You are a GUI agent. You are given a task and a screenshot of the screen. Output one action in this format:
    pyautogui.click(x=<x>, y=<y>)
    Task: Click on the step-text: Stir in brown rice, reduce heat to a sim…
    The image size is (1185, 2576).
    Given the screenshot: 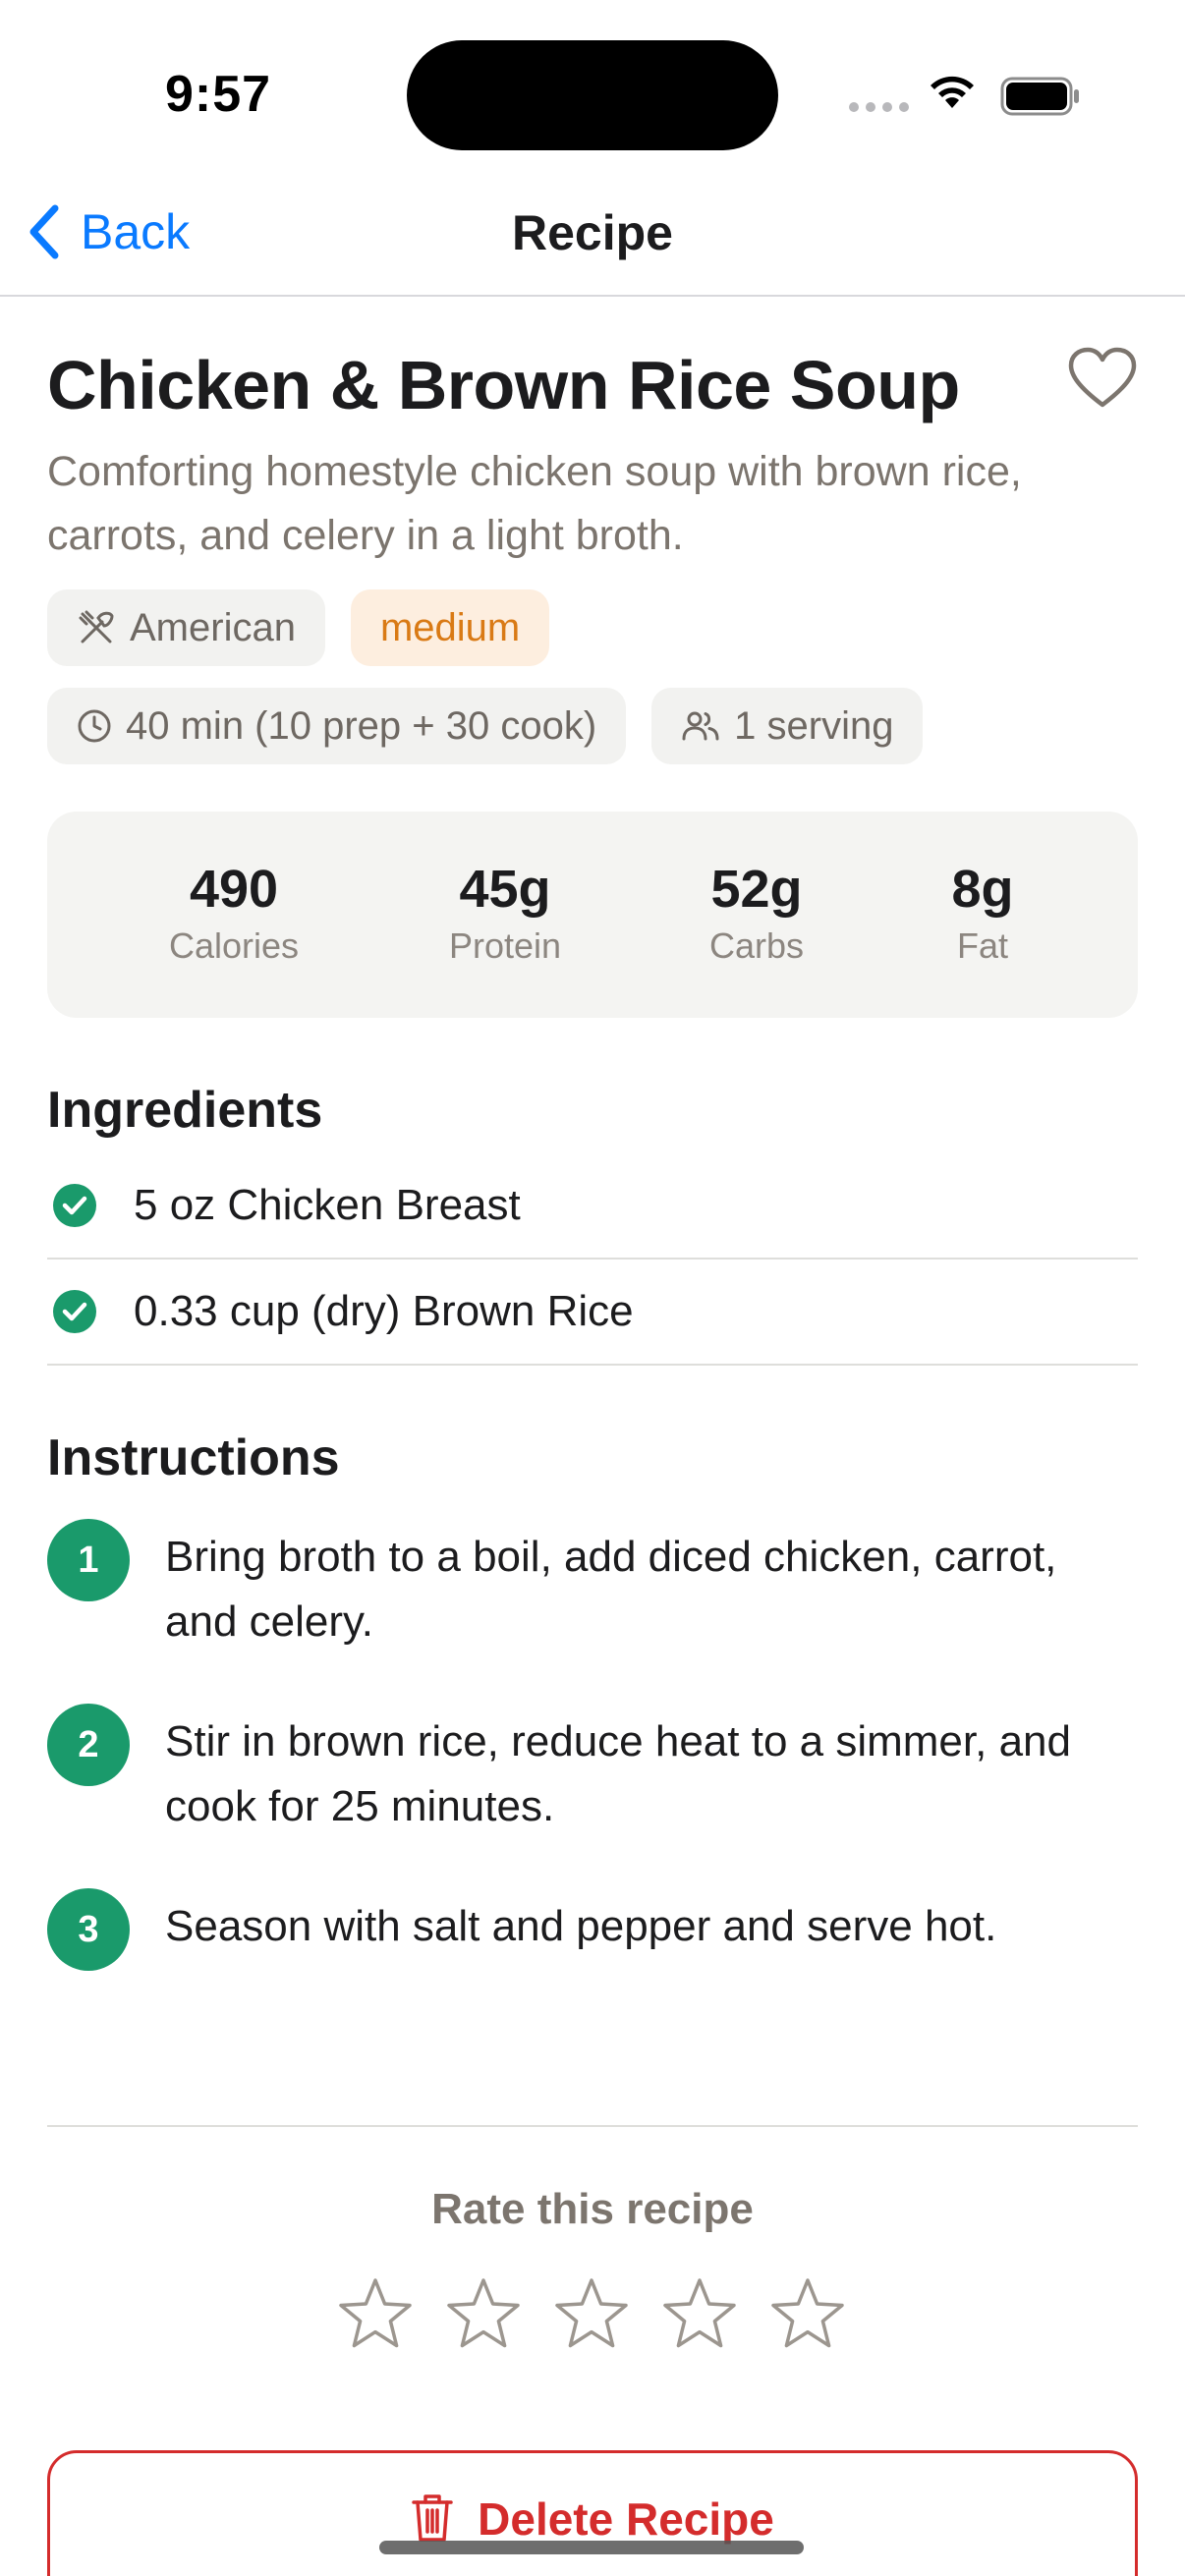 What is the action you would take?
    pyautogui.click(x=618, y=1773)
    